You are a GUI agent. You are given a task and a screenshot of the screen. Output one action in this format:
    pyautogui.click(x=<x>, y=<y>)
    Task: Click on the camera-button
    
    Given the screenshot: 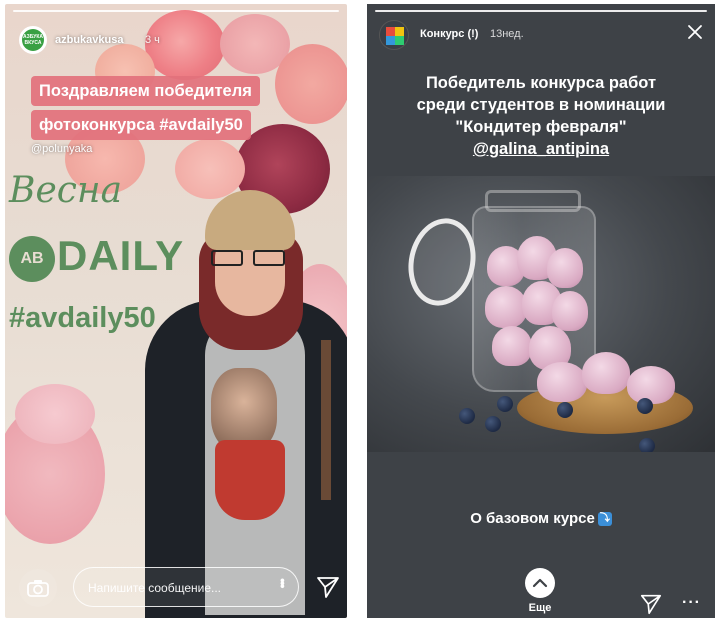 What is the action you would take?
    pyautogui.click(x=38, y=588)
    